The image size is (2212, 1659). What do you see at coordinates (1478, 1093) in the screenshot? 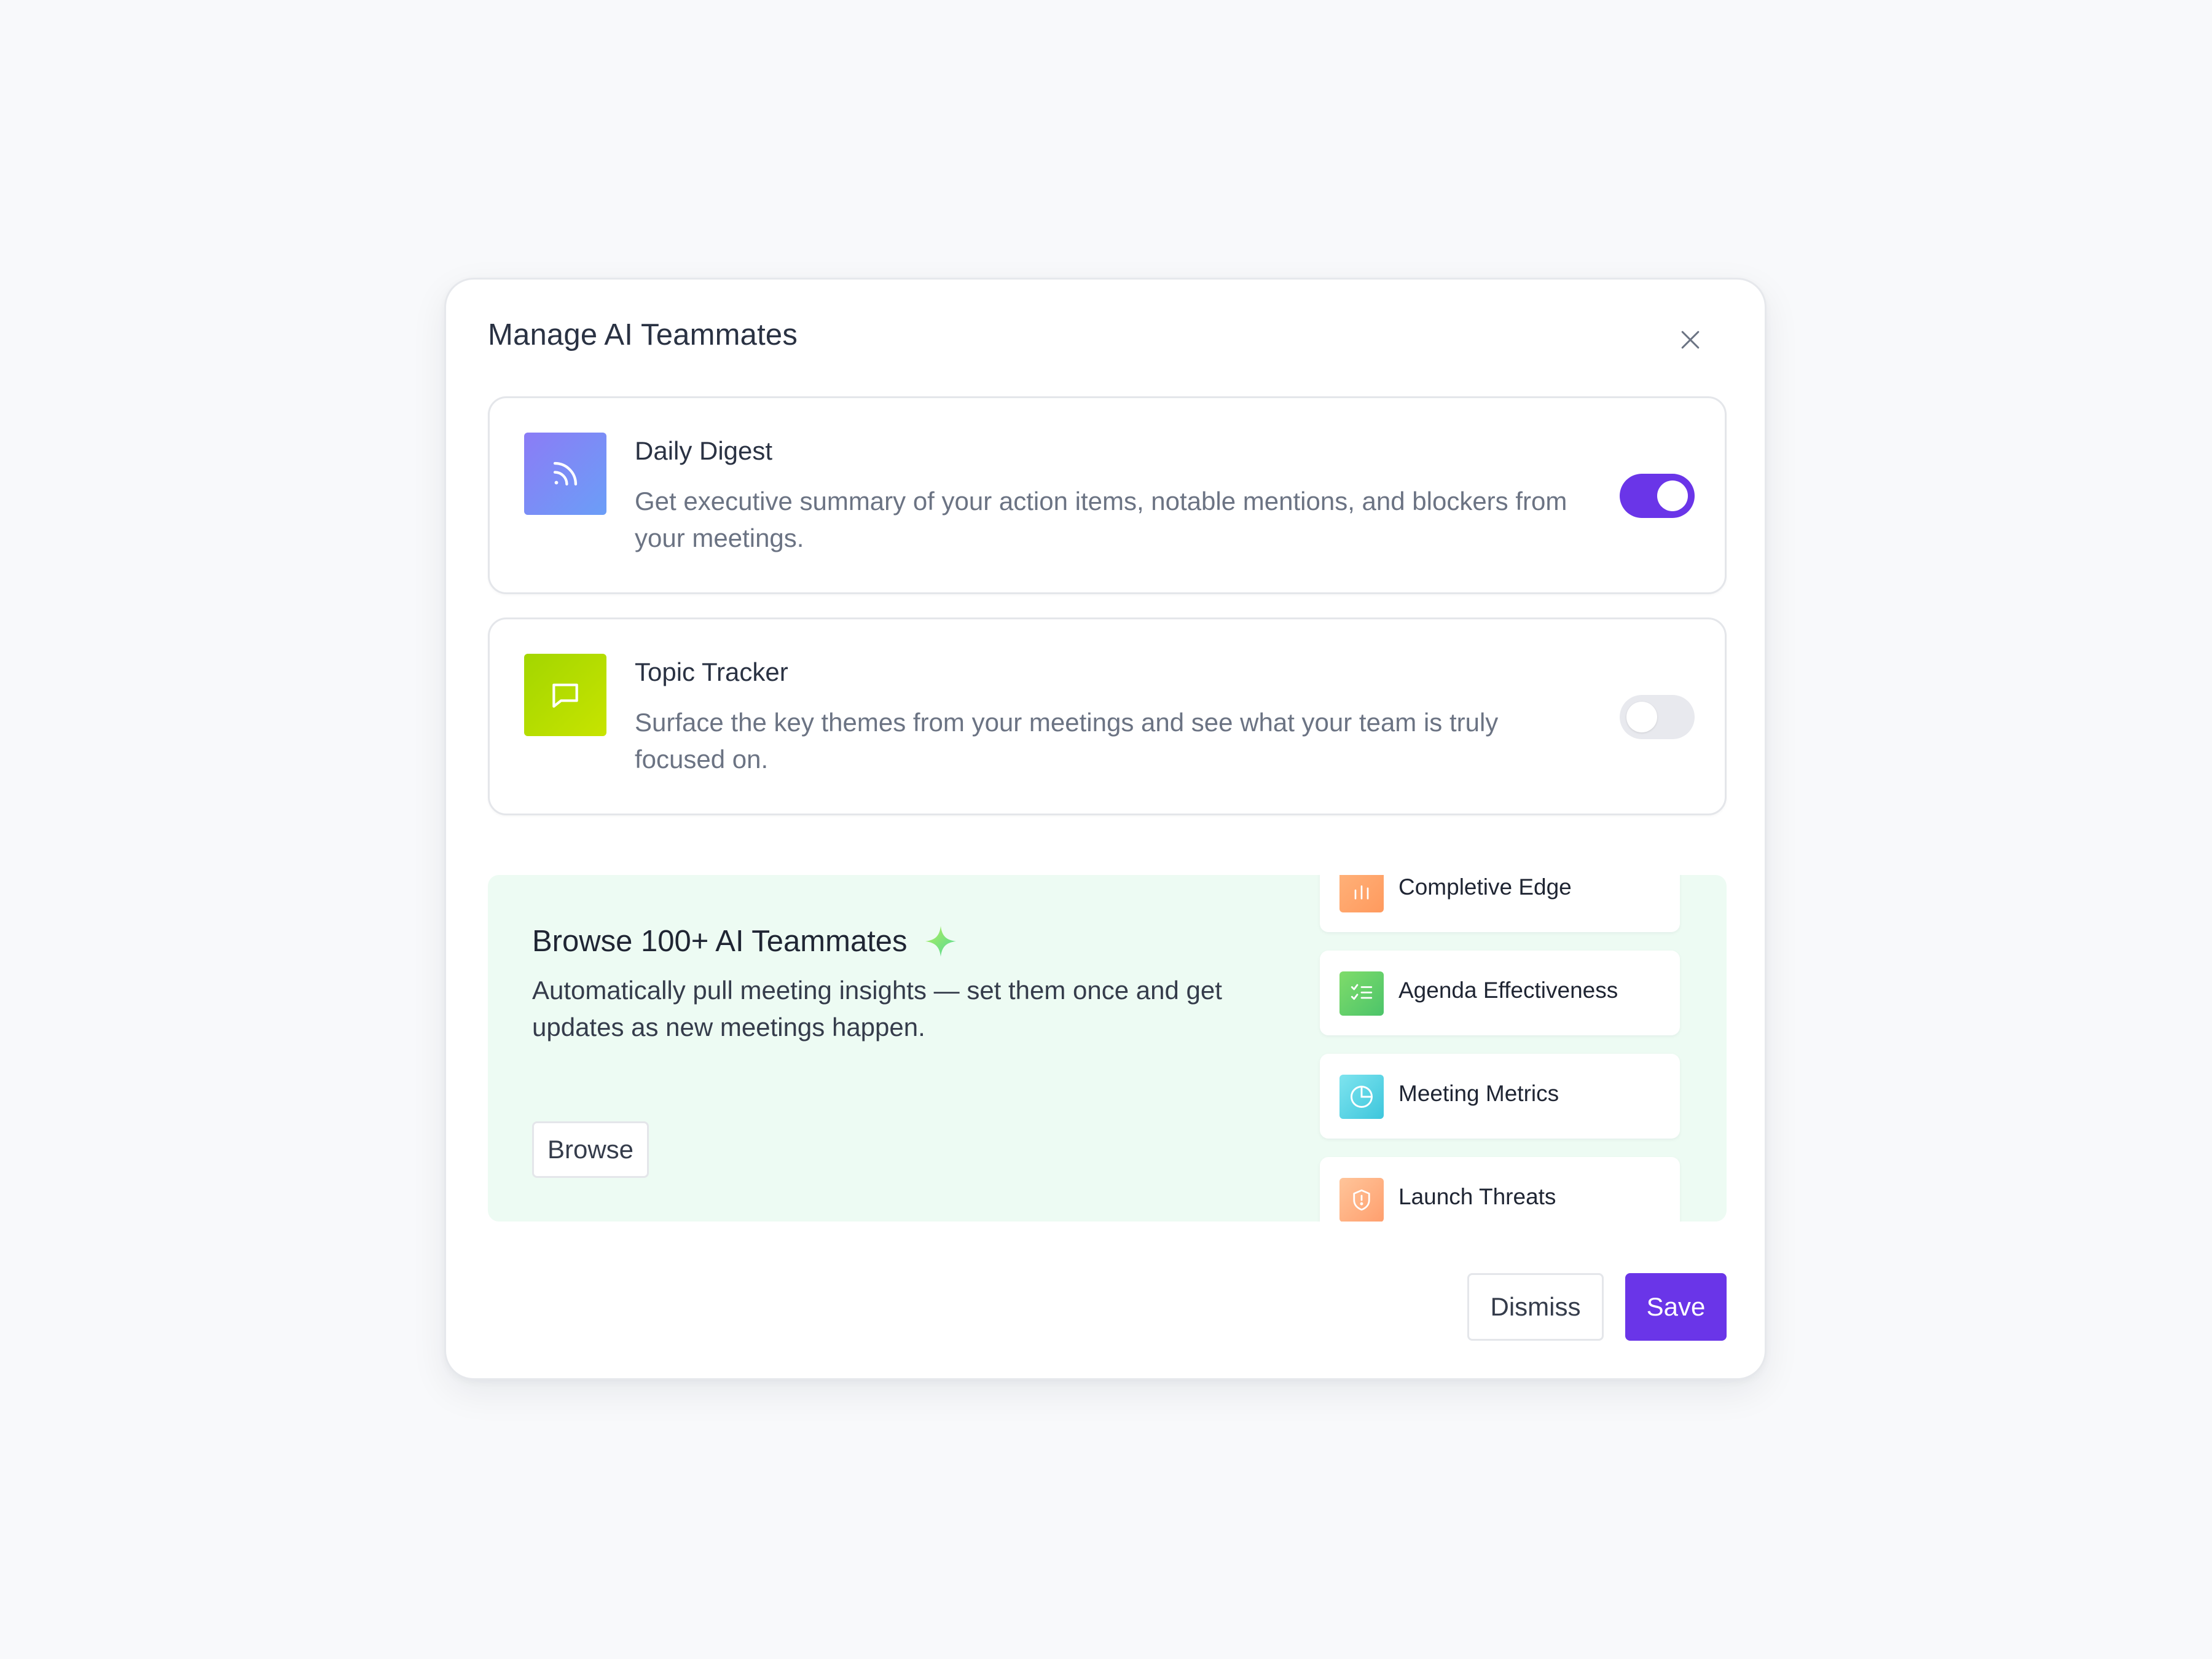
I see `list-item-label: Meeting Metrics` at bounding box center [1478, 1093].